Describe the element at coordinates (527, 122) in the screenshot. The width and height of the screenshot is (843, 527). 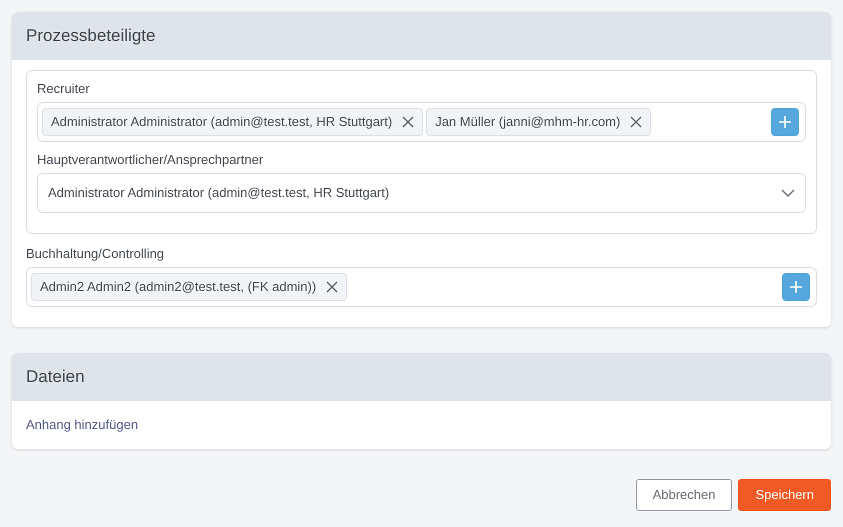
I see `tag-label: Jan Müller (janni@mhm-hr.com)` at that location.